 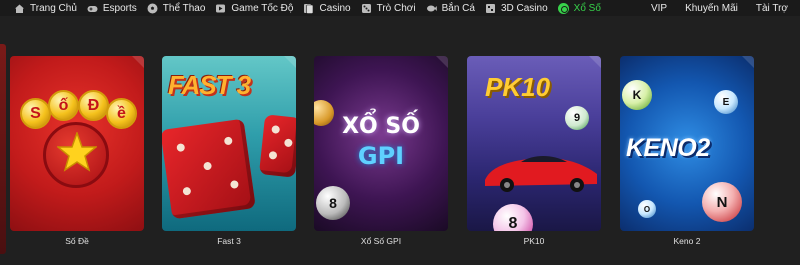 I want to click on game-card-keno-2: K E KENO2 N O, so click(x=687, y=143).